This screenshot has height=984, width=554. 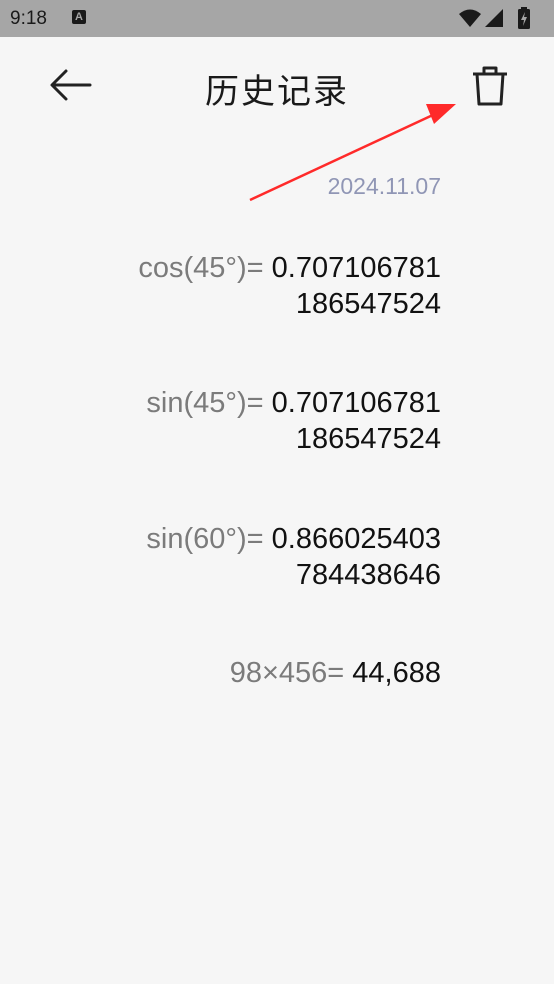 What do you see at coordinates (231, 286) in the screenshot?
I see `history-record: cos(45°)= 0.707106781 186547524` at bounding box center [231, 286].